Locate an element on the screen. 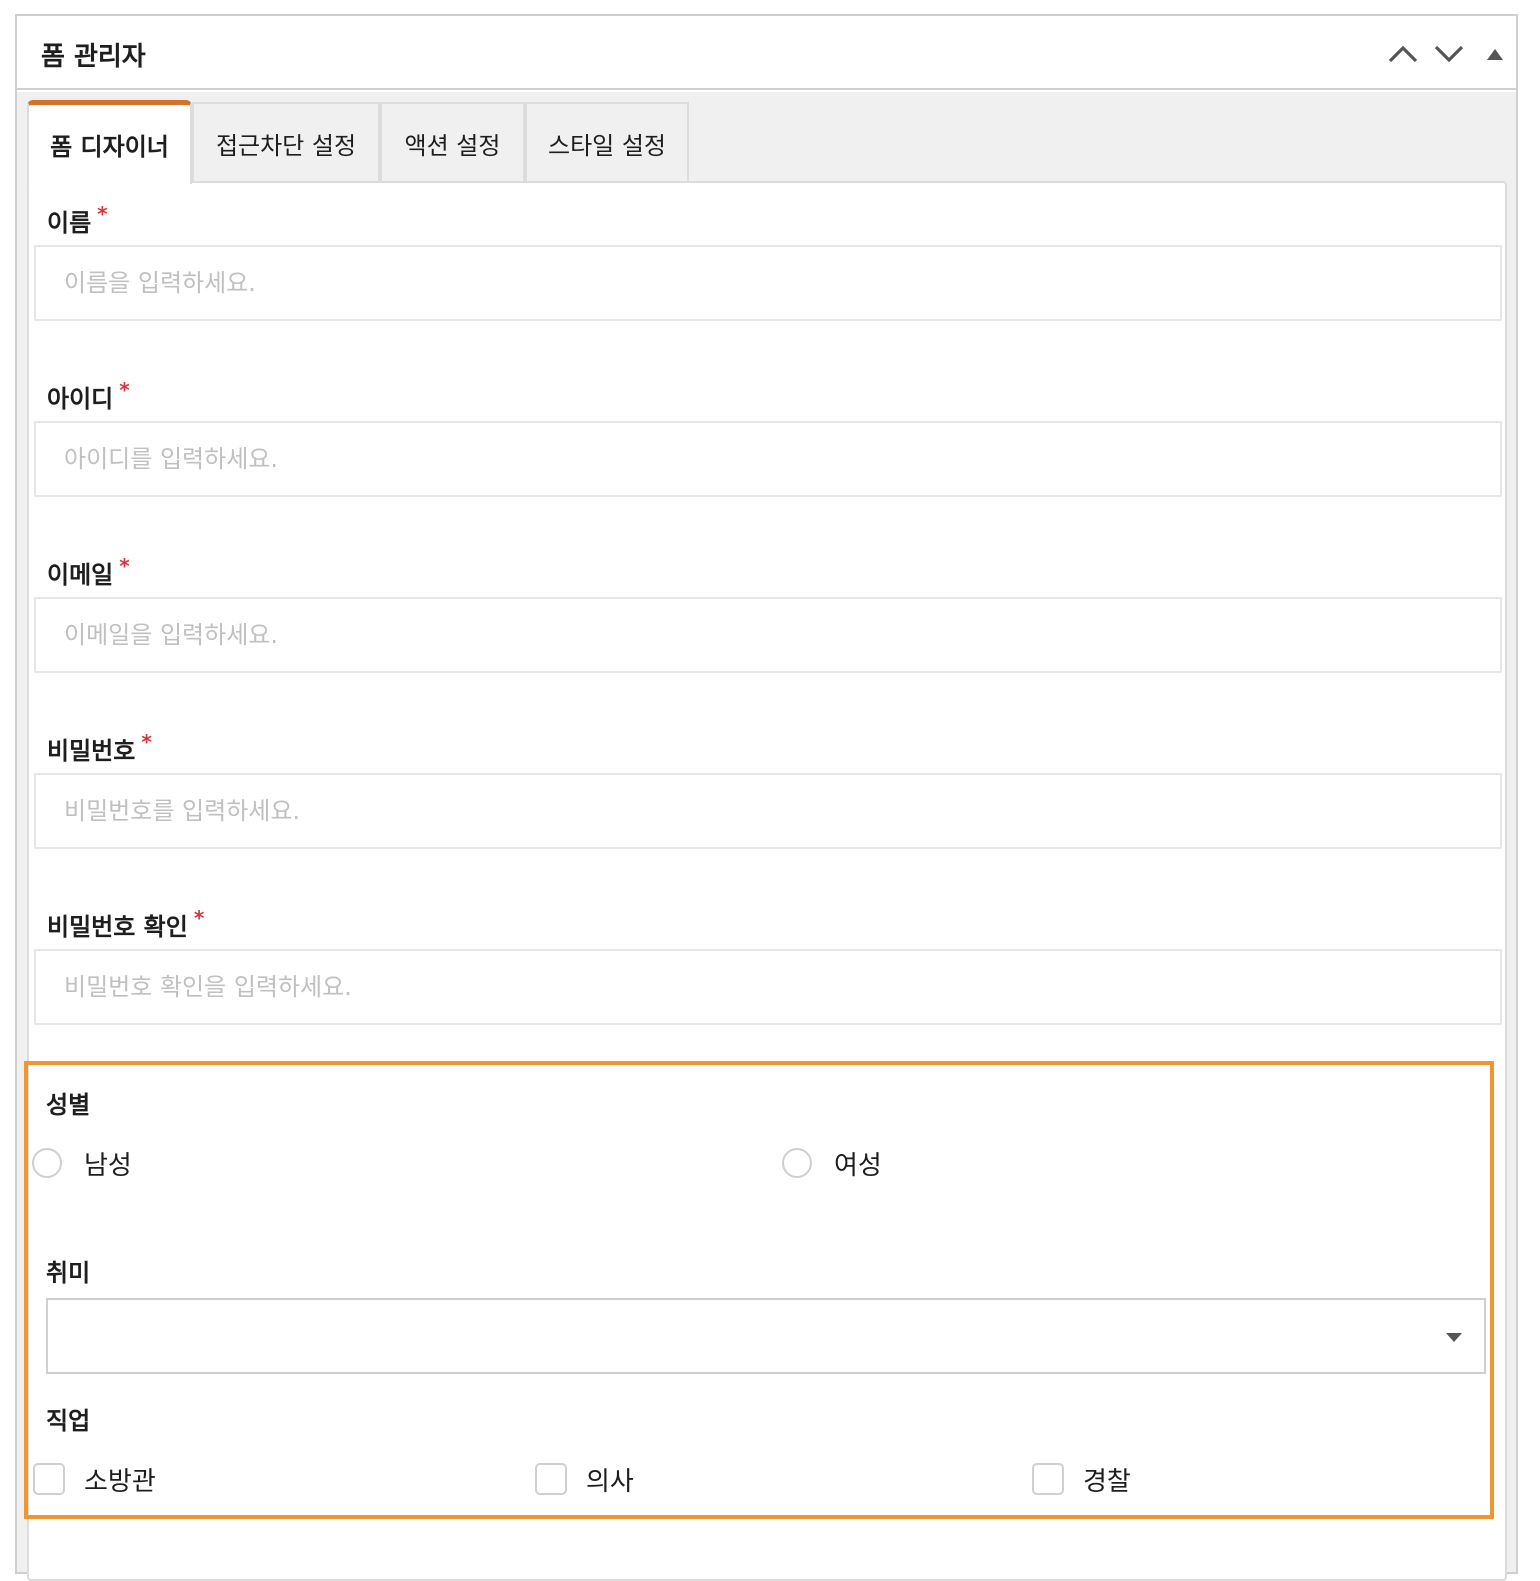 This screenshot has width=1540, height=1581. password-label: 비밀번호 * is located at coordinates (99, 747).